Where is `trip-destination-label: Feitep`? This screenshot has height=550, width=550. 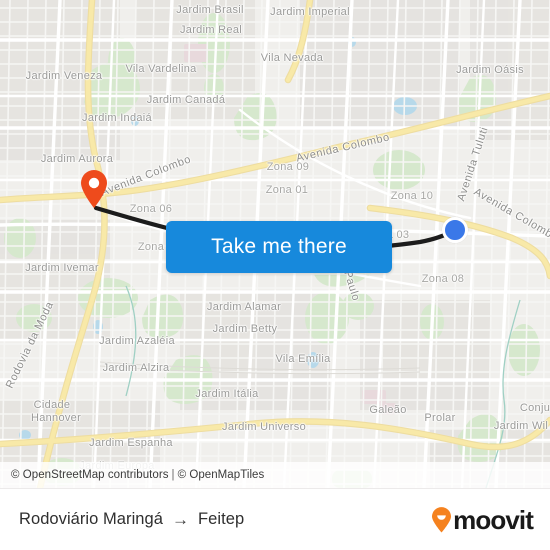
trip-destination-label: Feitep is located at coordinates (221, 519).